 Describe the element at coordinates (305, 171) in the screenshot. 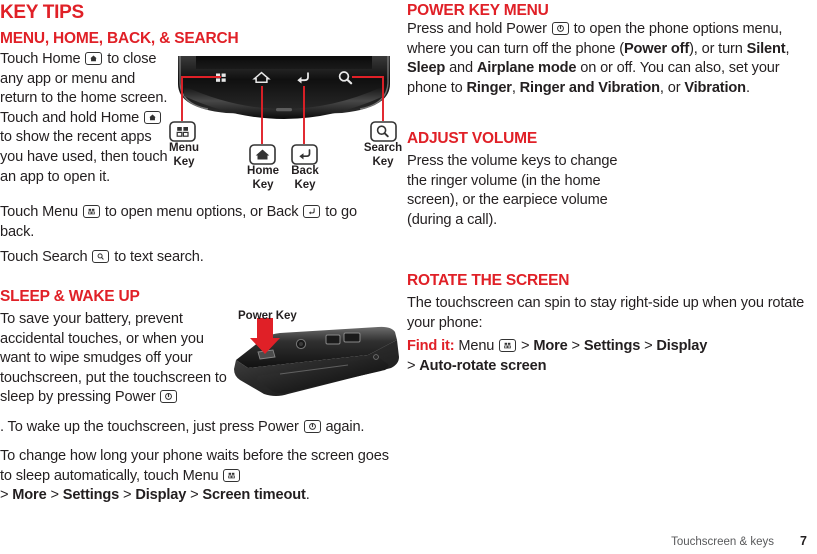

I see `label-line: Back` at that location.